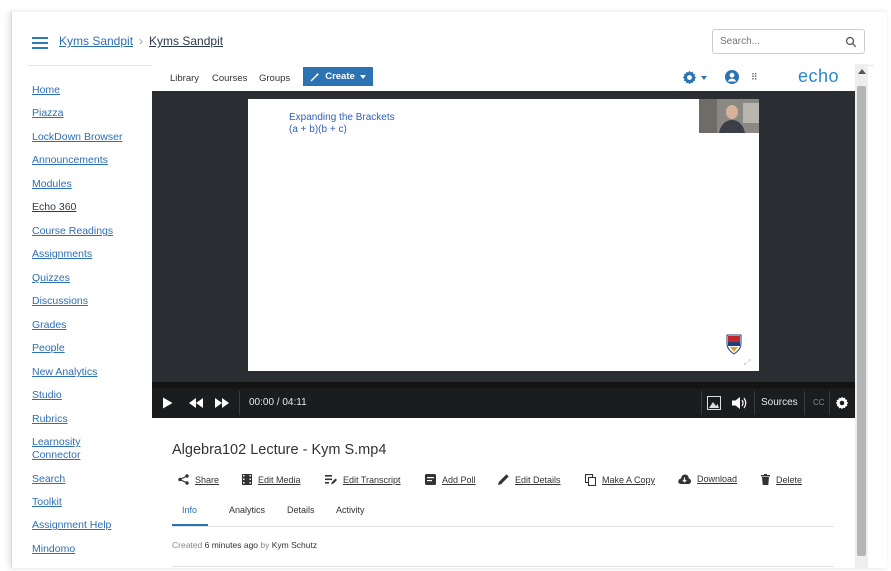 The height and width of the screenshot is (571, 891). I want to click on tab-analytics: Analytics, so click(247, 510).